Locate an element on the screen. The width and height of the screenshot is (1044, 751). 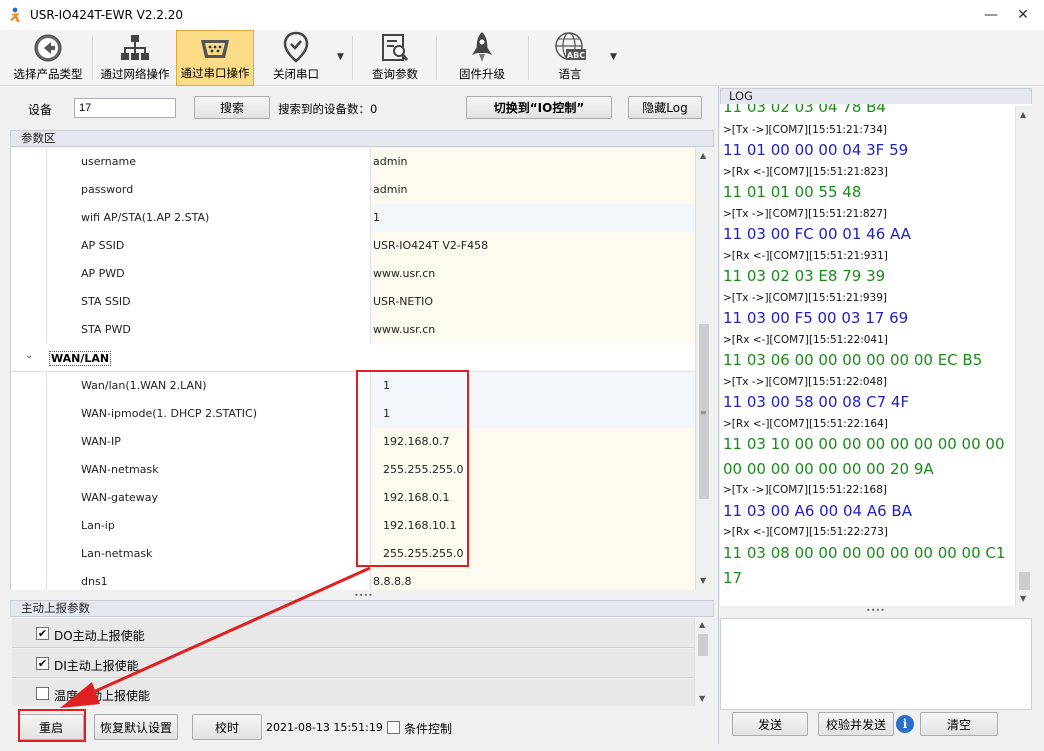
log-line: 17 is located at coordinates (733, 578).